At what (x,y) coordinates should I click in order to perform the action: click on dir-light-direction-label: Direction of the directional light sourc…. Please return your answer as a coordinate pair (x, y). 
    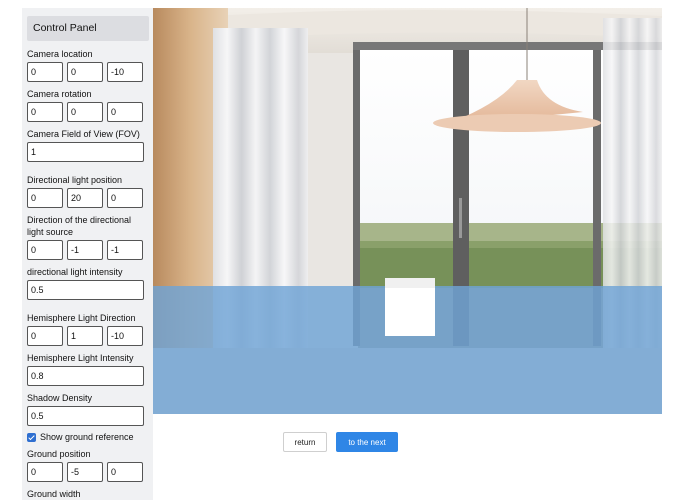
    Looking at the image, I should click on (79, 226).